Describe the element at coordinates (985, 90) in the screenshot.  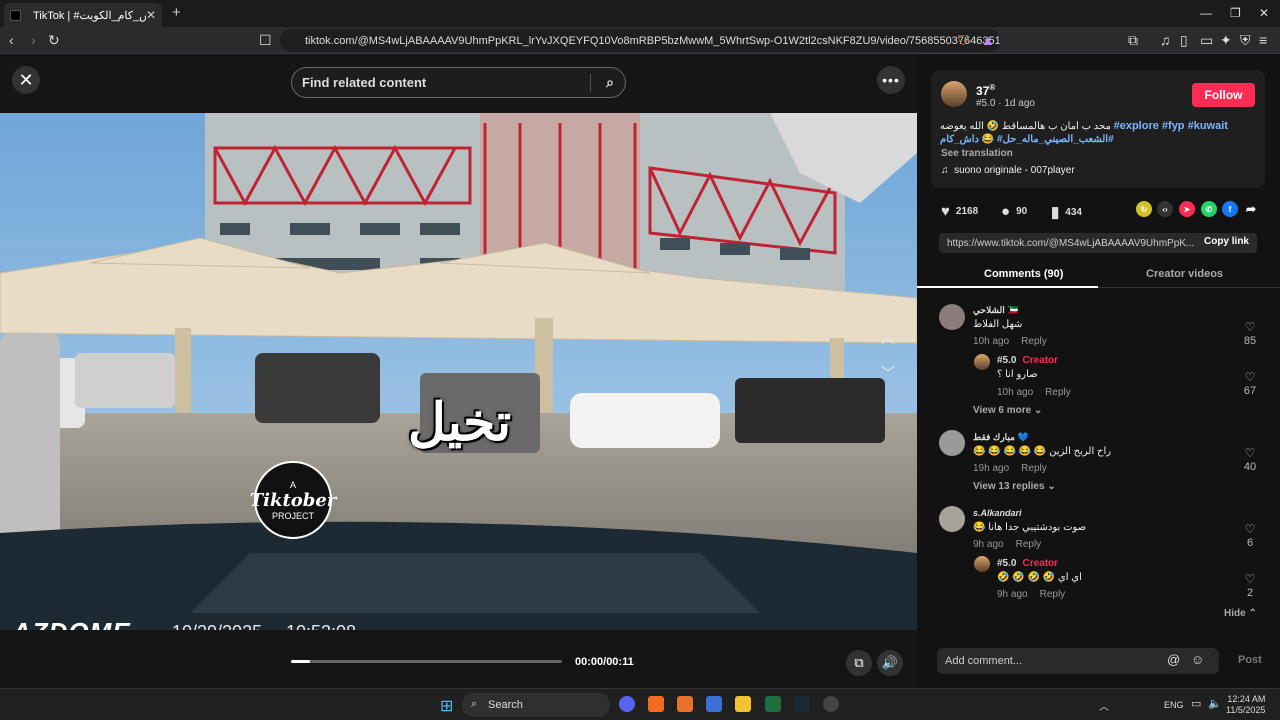
I see `author-name: 37®` at that location.